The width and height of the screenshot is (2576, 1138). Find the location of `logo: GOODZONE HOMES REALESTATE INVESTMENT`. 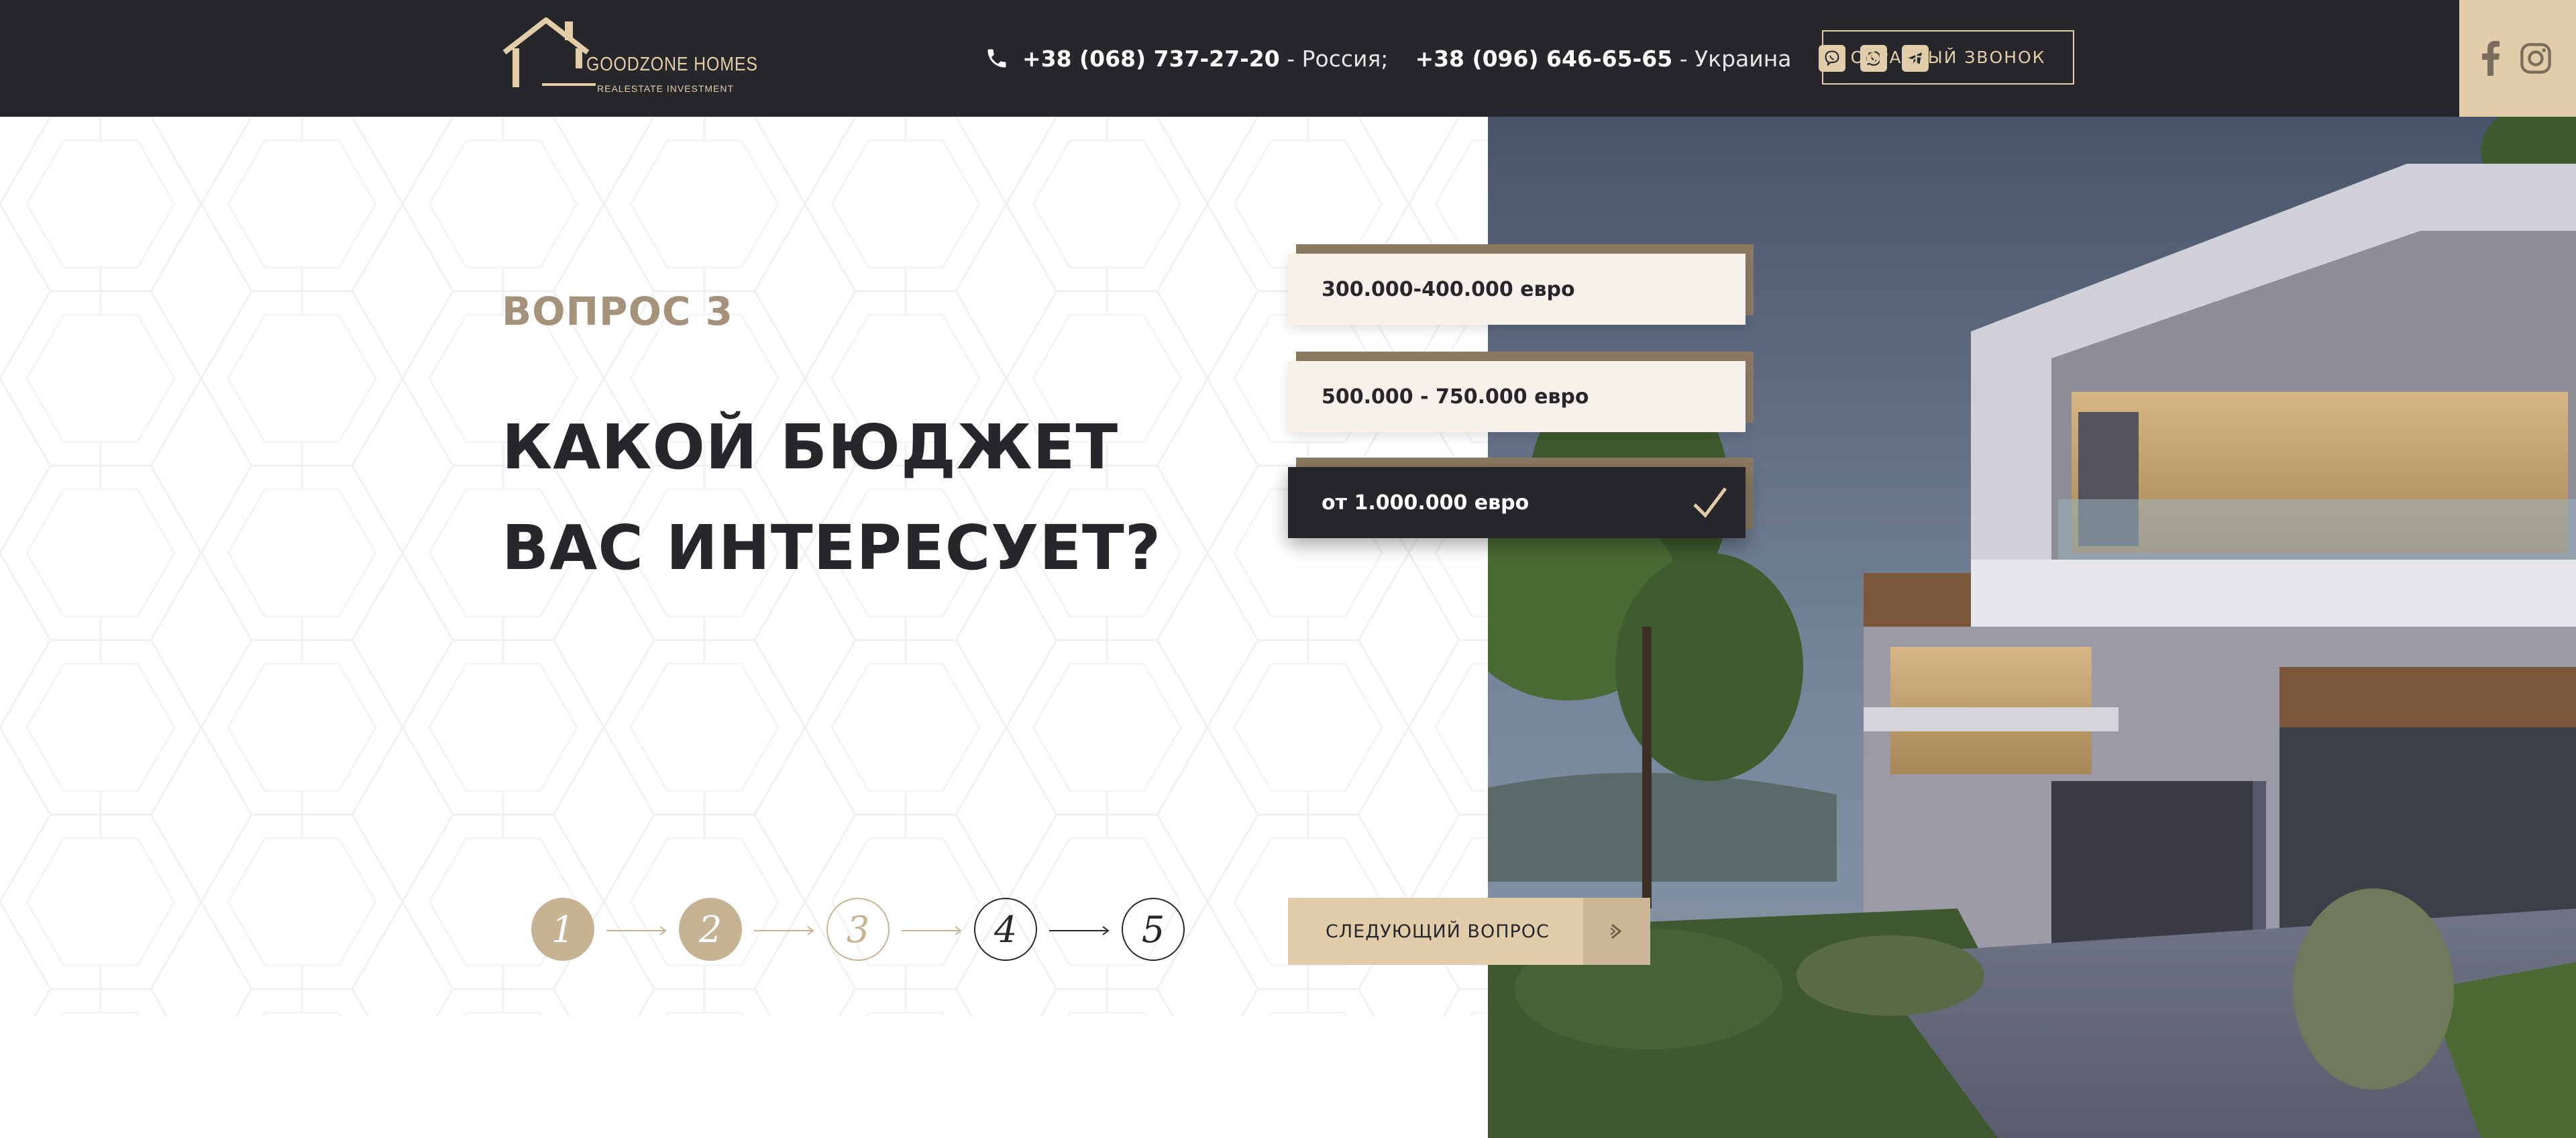

logo: GOODZONE HOMES REALESTATE INVESTMENT is located at coordinates (629, 59).